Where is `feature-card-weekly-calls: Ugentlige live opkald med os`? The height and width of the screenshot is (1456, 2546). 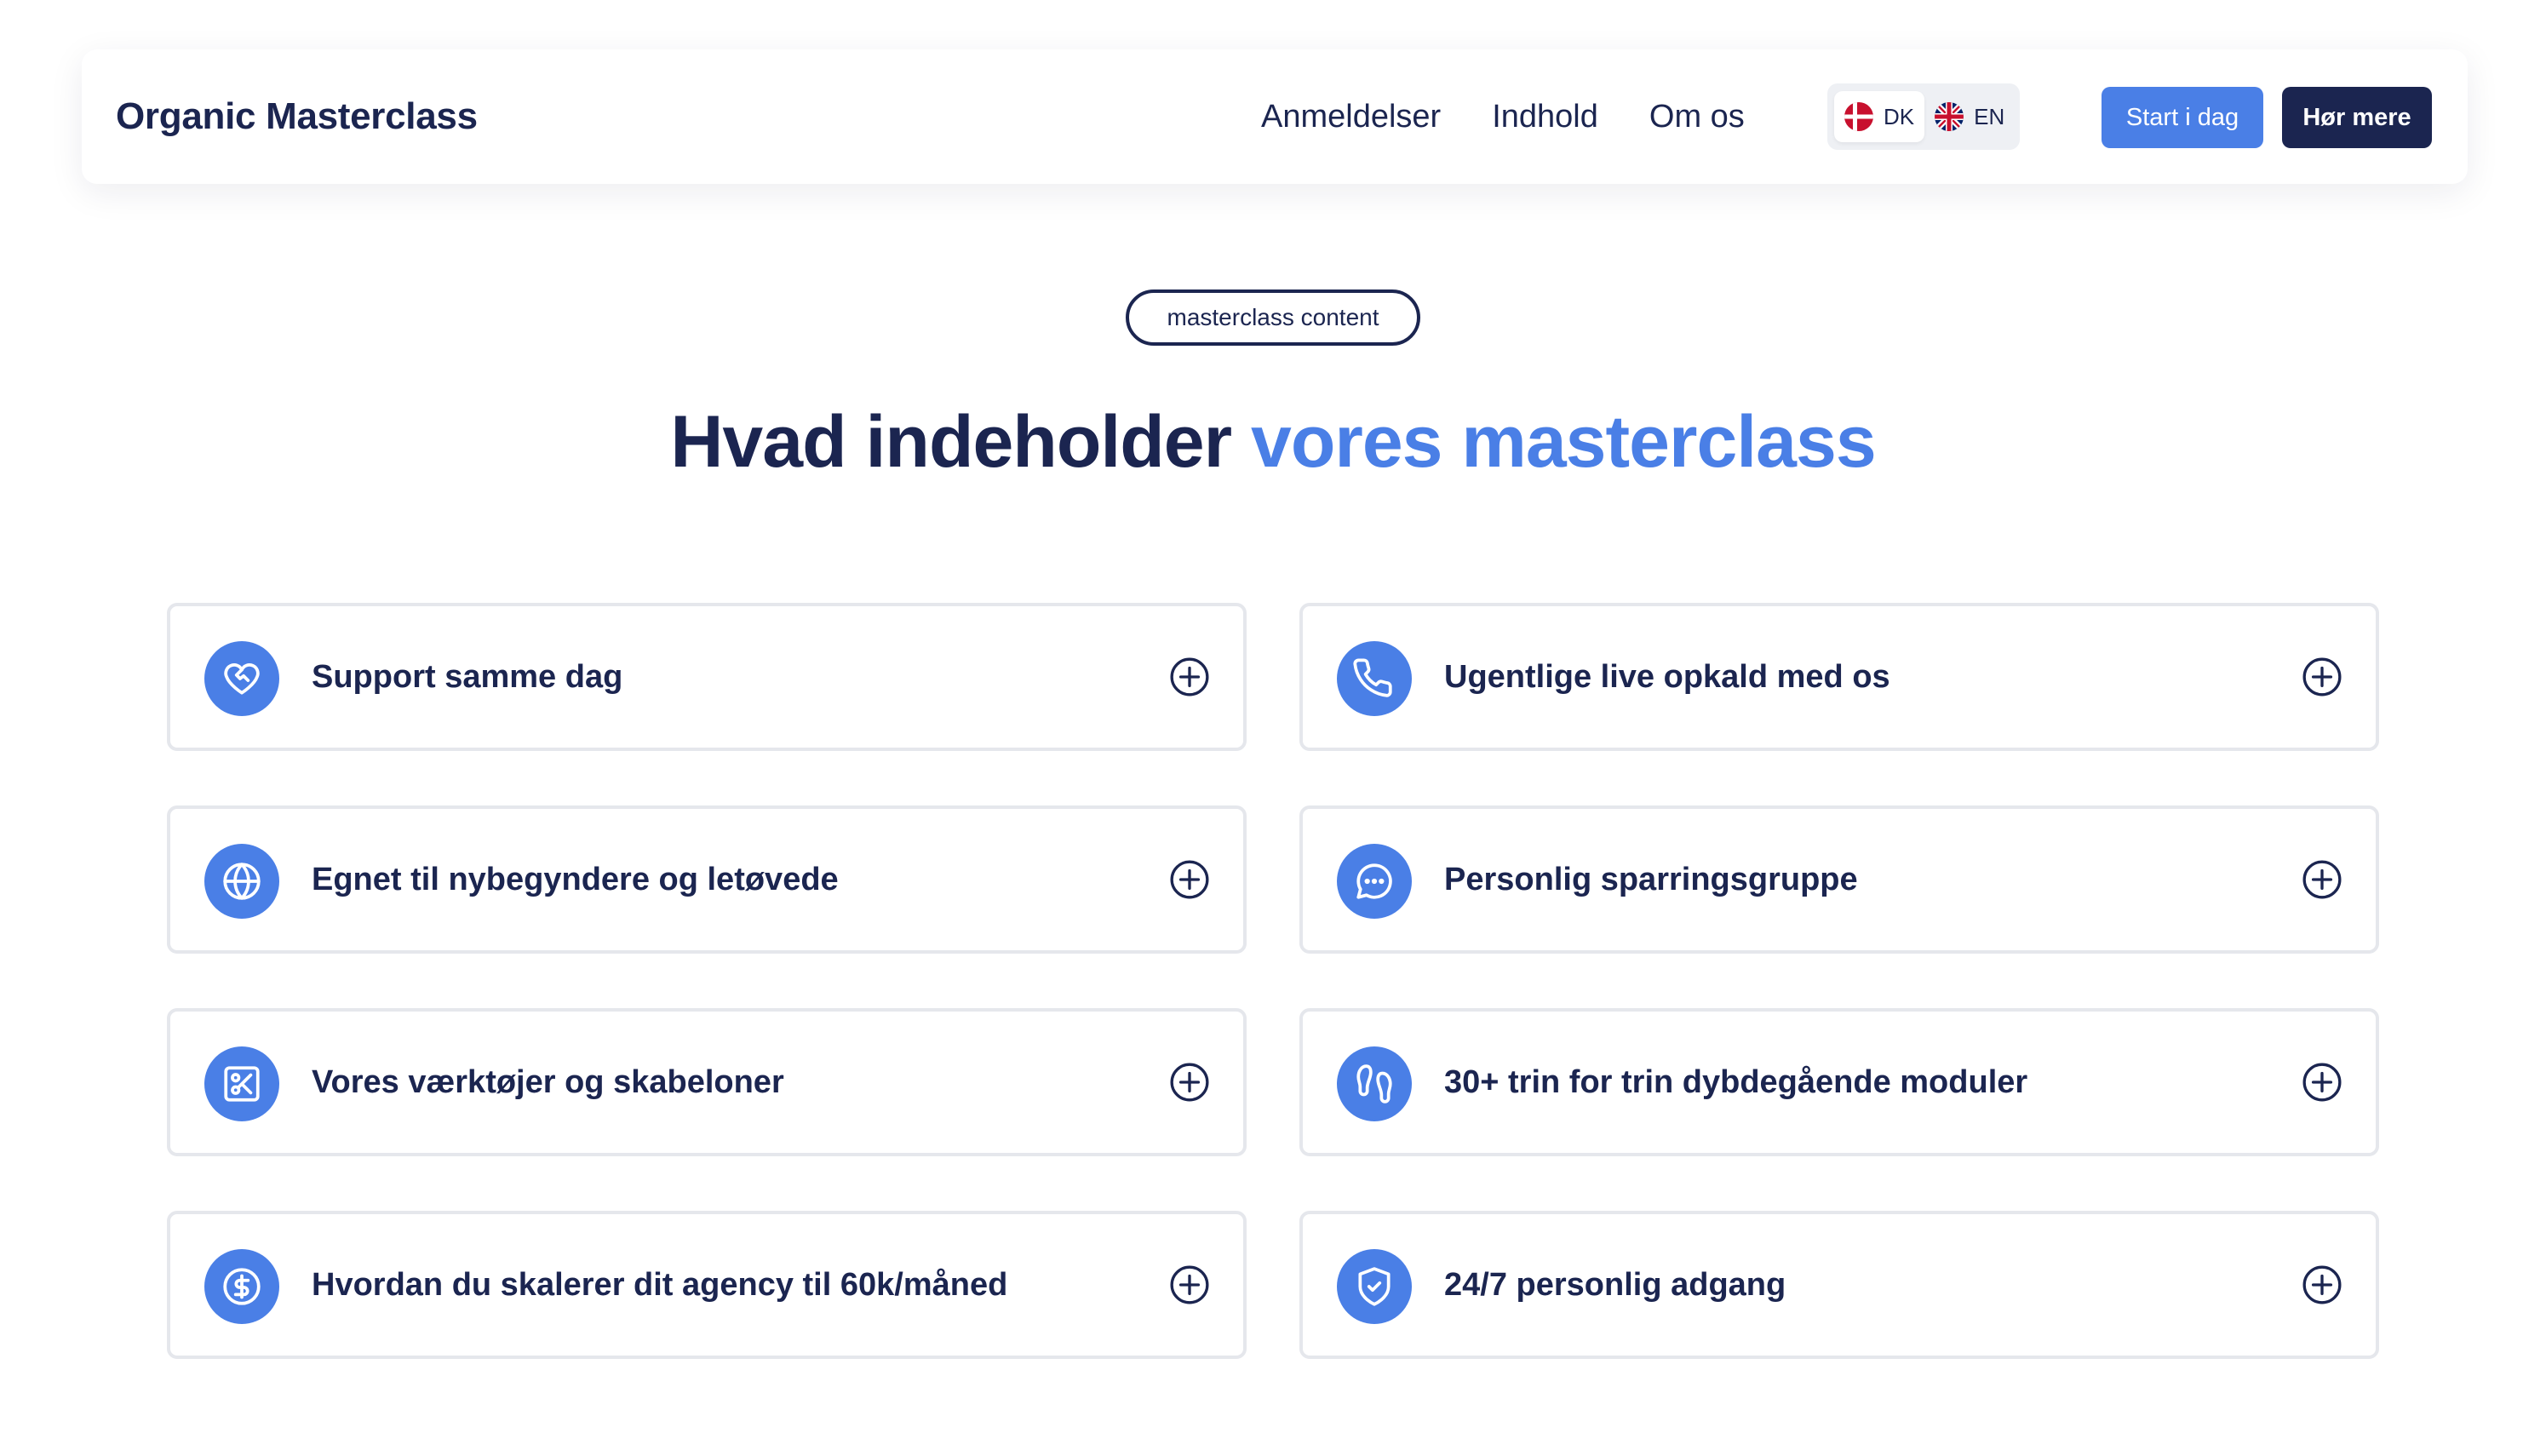 feature-card-weekly-calls: Ugentlige live opkald med os is located at coordinates (1839, 677).